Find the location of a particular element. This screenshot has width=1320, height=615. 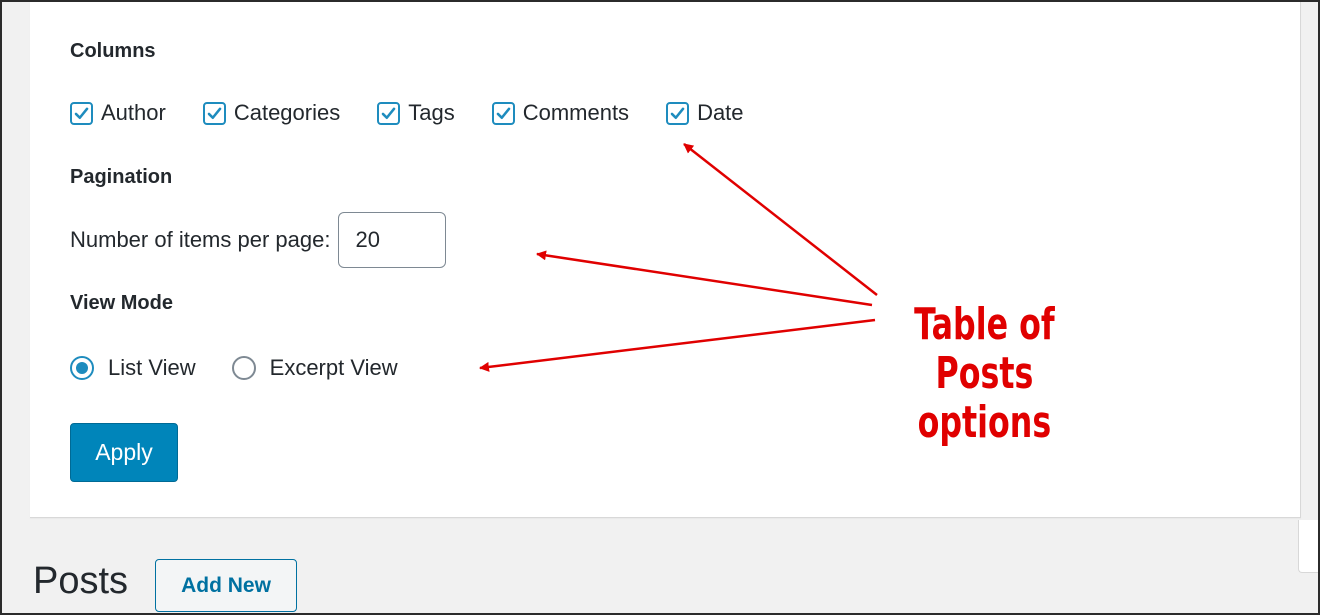

annotation-arrows is located at coordinates (678, 257).